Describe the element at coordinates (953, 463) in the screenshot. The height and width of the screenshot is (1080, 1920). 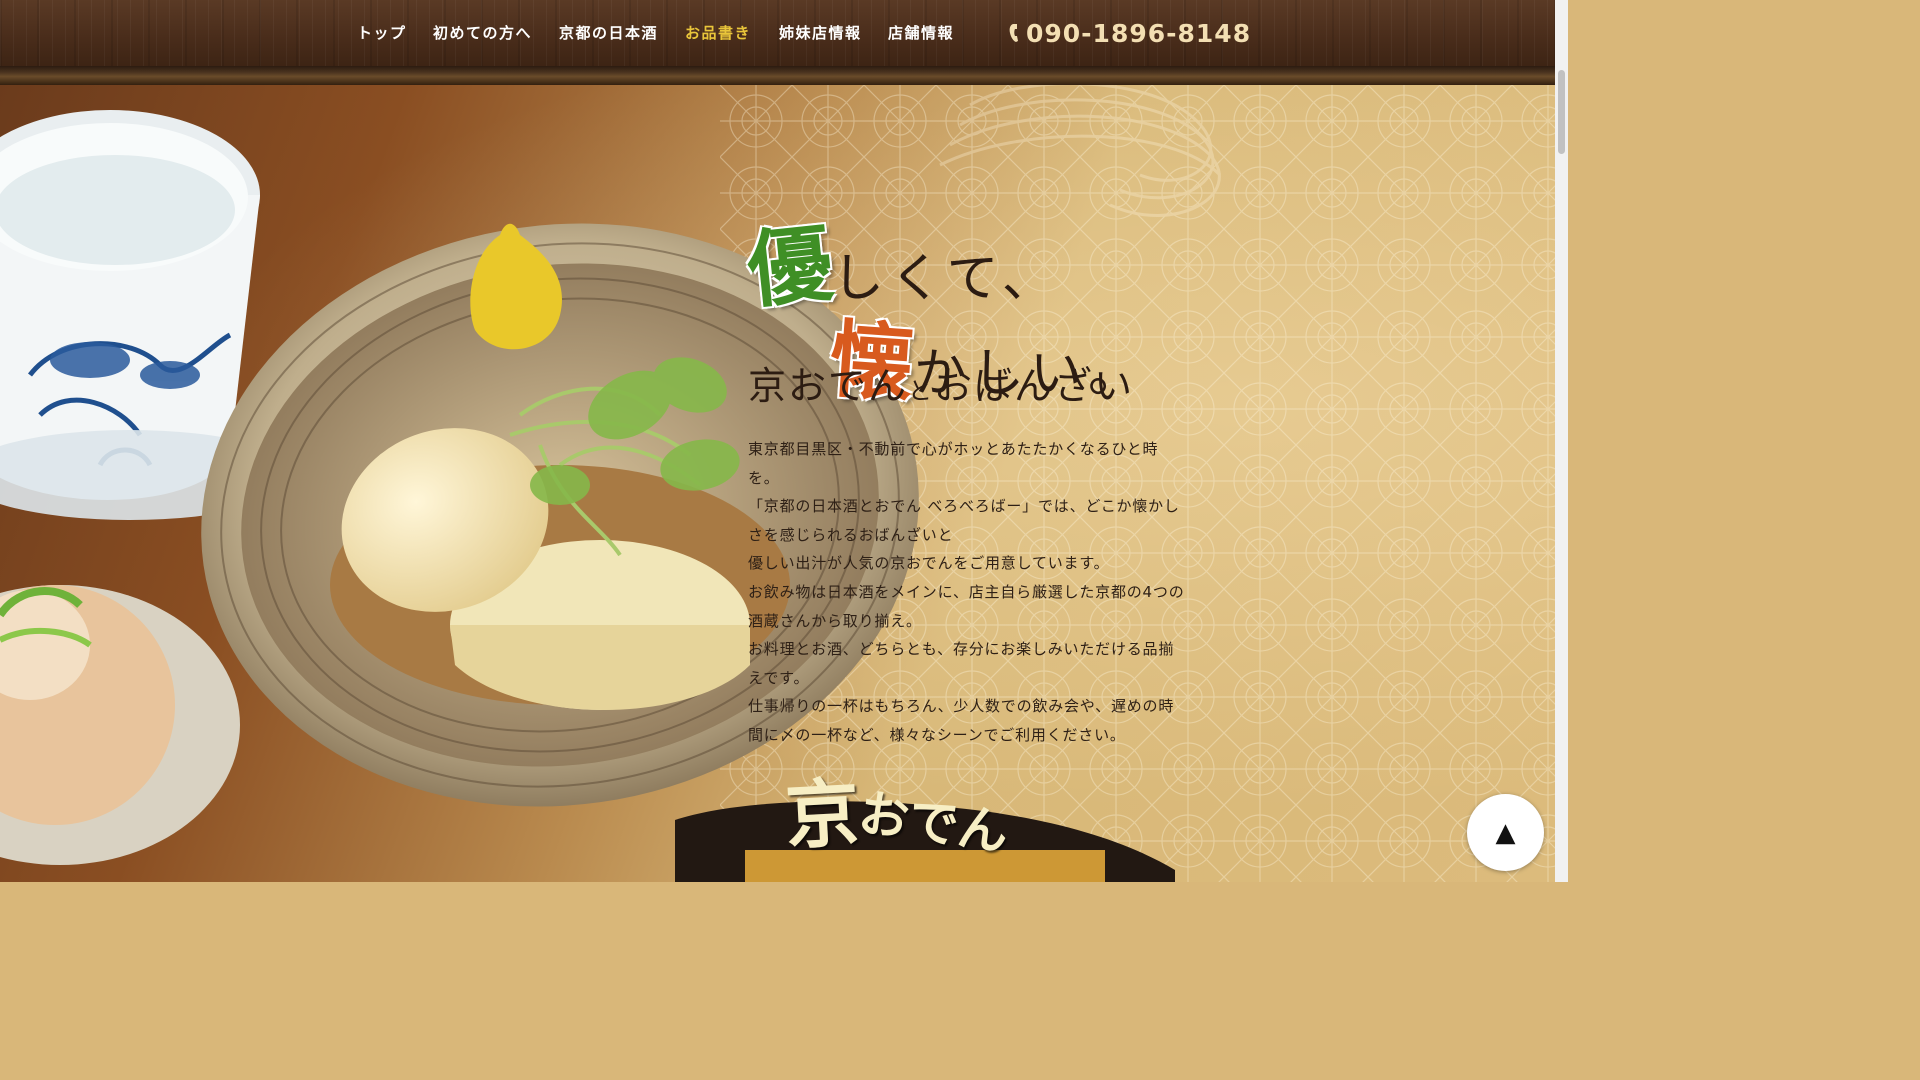
I see `intro-paragraph: 東京都目黒区・不動前で心がホッとあたたかくなるひと時を。` at that location.